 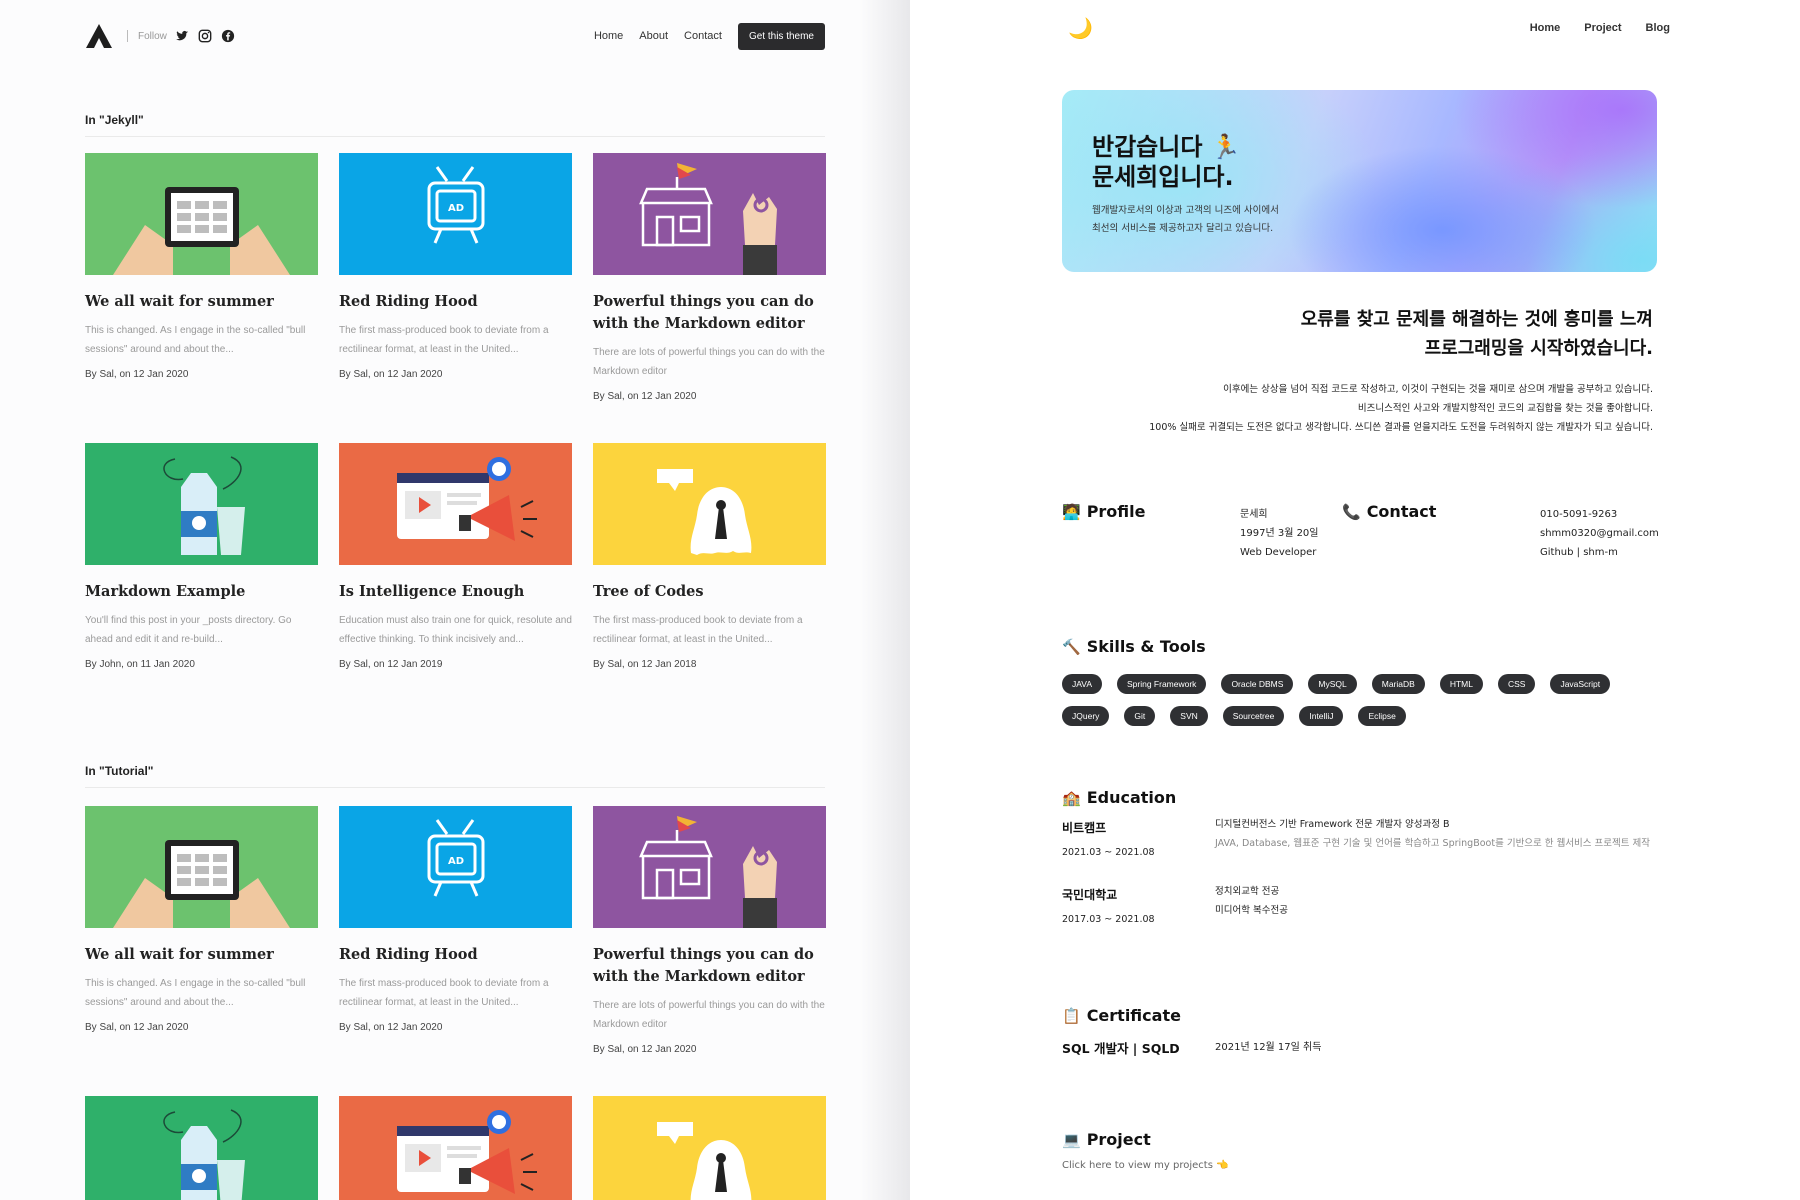 What do you see at coordinates (1254, 514) in the screenshot?
I see `profile-name: 문세희` at bounding box center [1254, 514].